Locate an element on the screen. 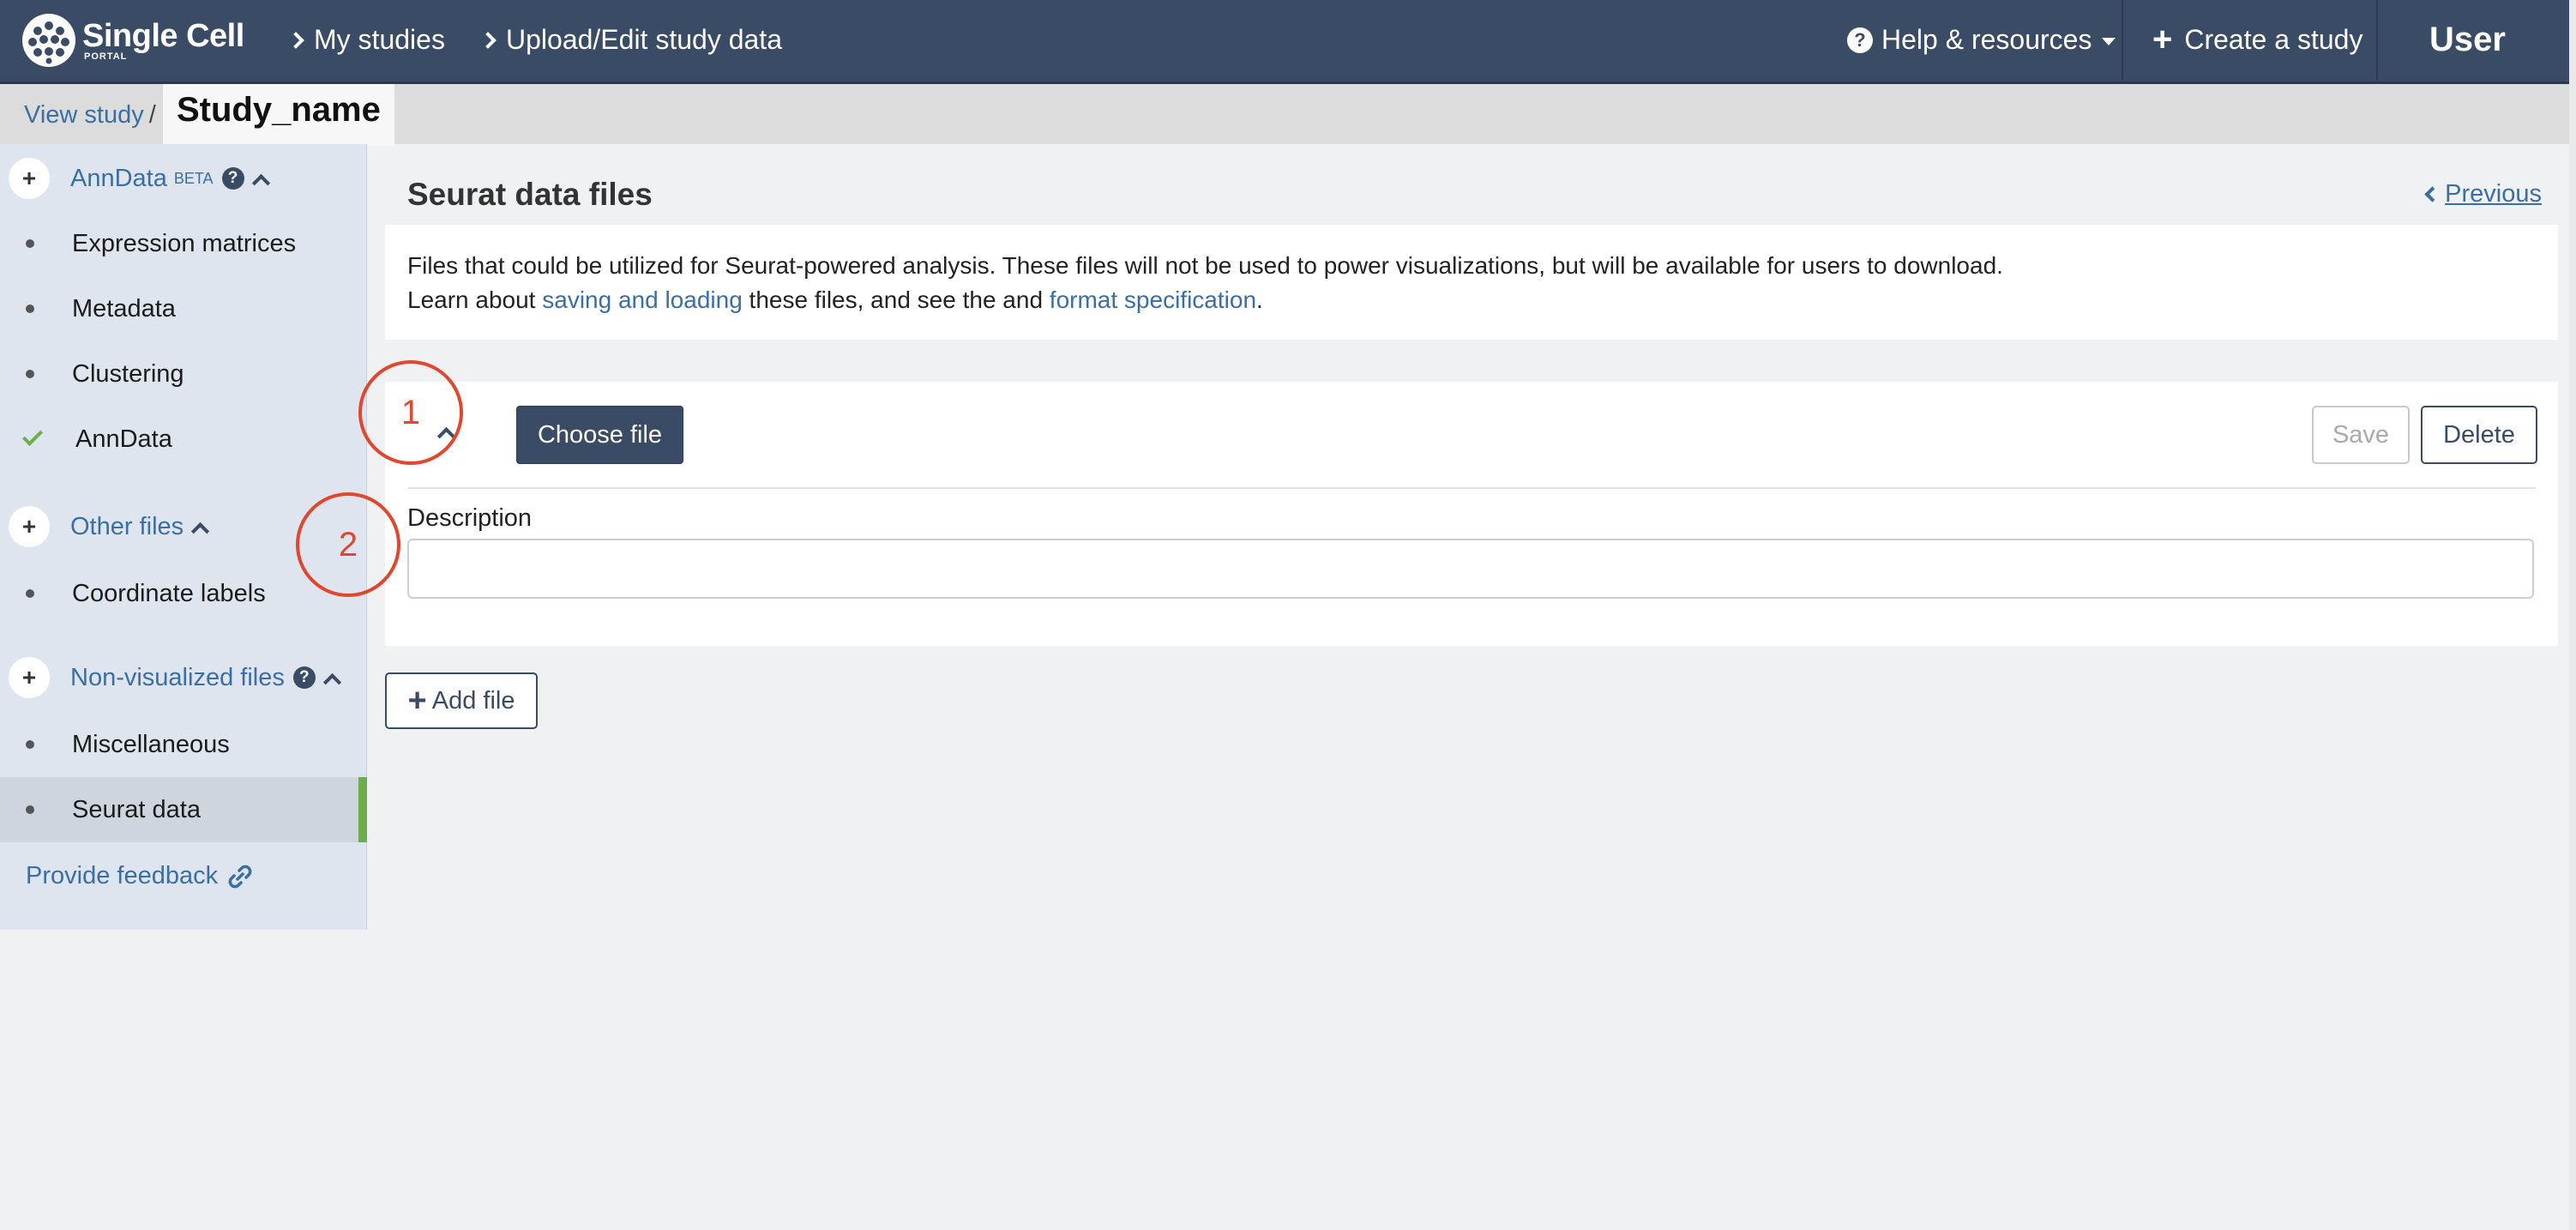 The width and height of the screenshot is (2576, 1230). previous-link: Previous is located at coordinates (2483, 194).